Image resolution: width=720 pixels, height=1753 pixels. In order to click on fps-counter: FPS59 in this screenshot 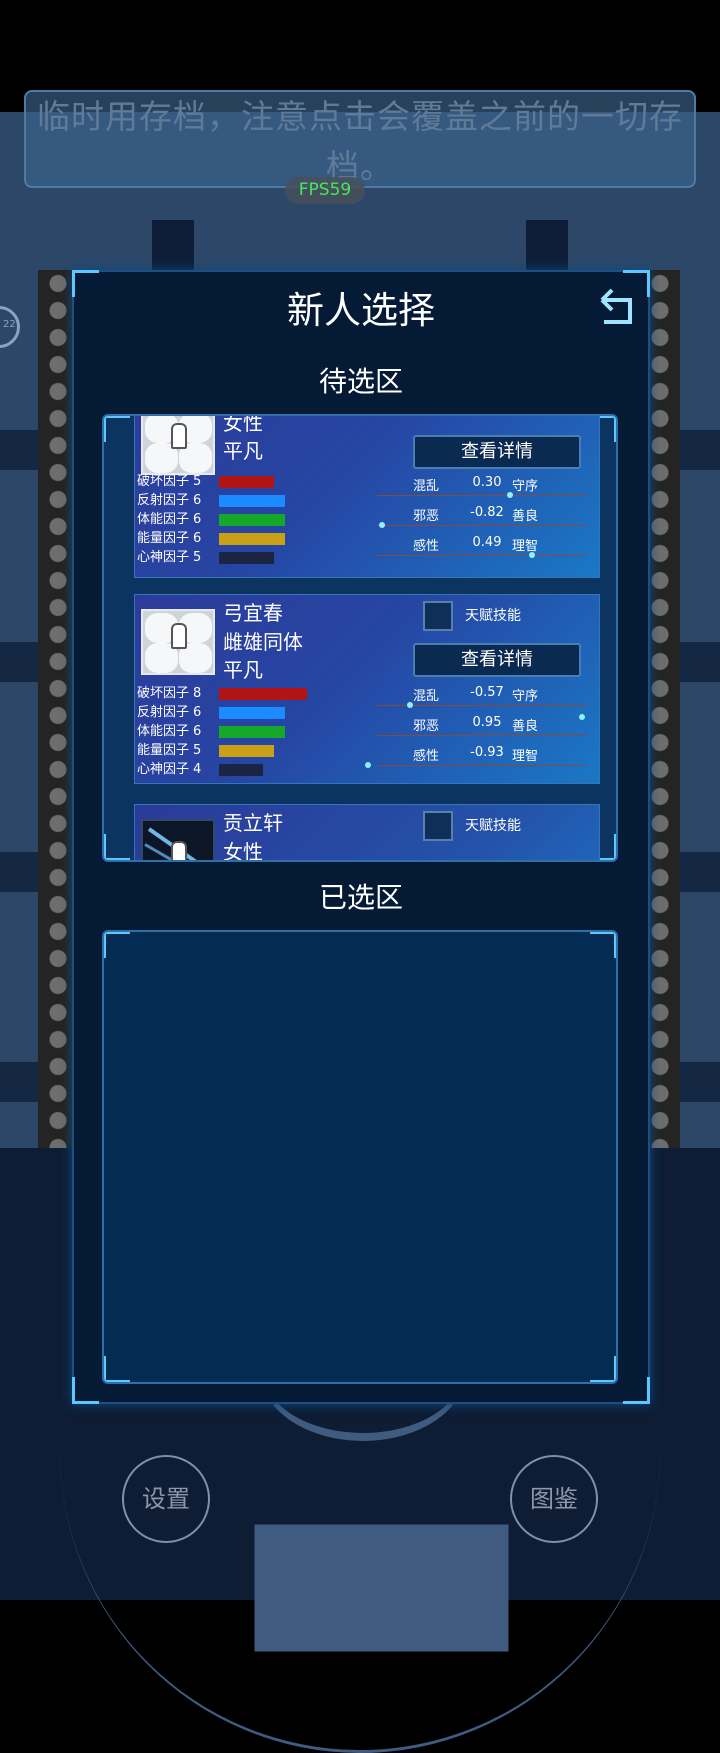, I will do `click(325, 190)`.